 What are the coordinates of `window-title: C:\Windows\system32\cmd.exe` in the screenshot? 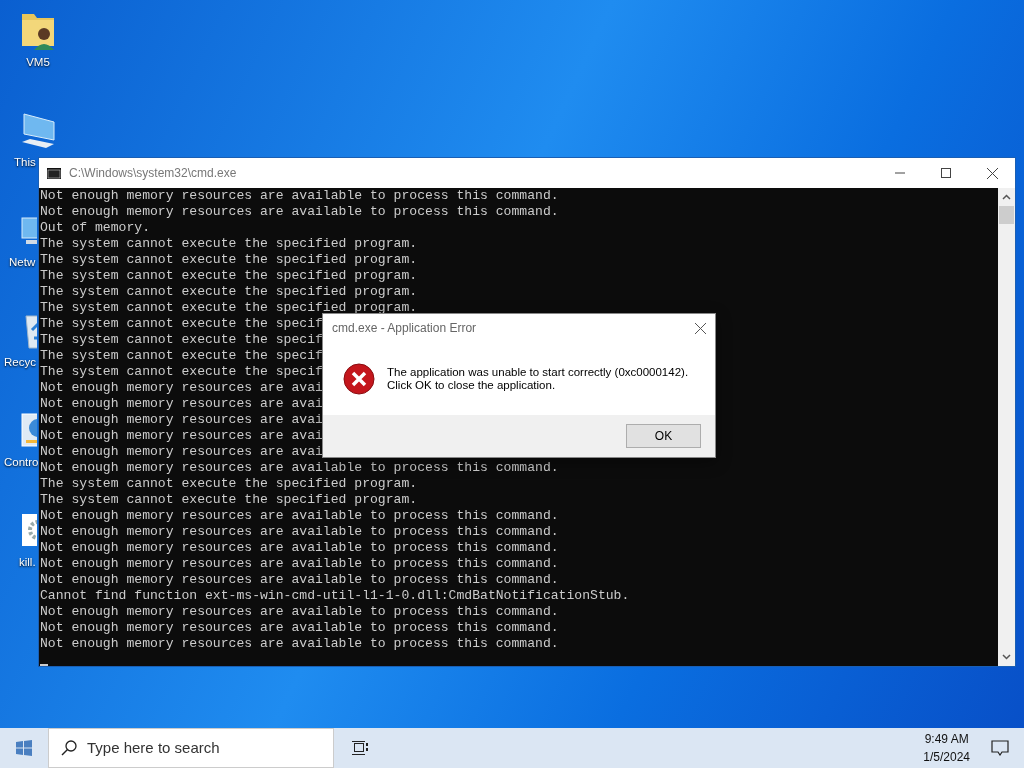 It's located at (153, 173).